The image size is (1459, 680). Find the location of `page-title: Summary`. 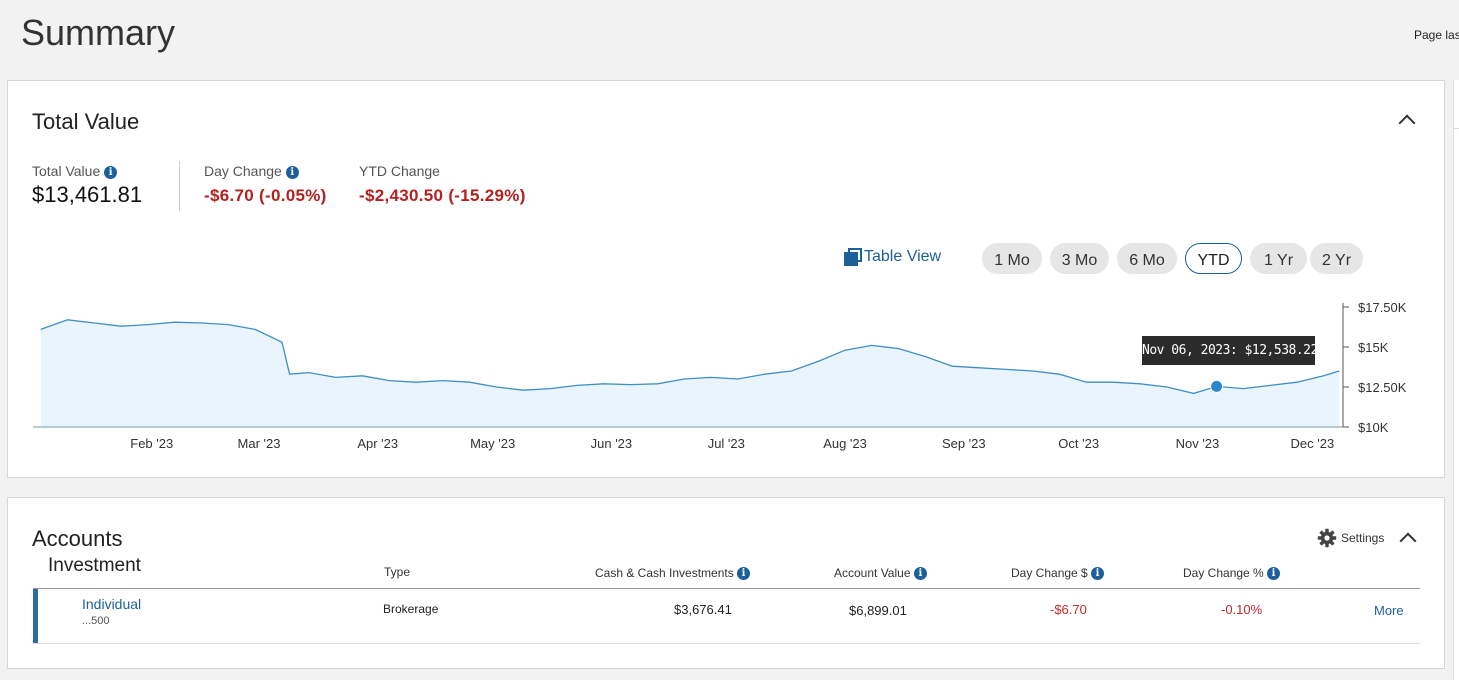

page-title: Summary is located at coordinates (98, 32).